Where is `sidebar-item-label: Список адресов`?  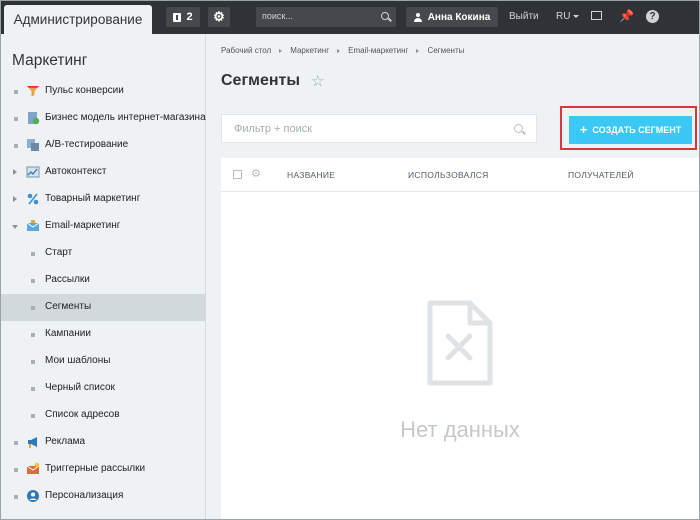 sidebar-item-label: Список адресов is located at coordinates (82, 414).